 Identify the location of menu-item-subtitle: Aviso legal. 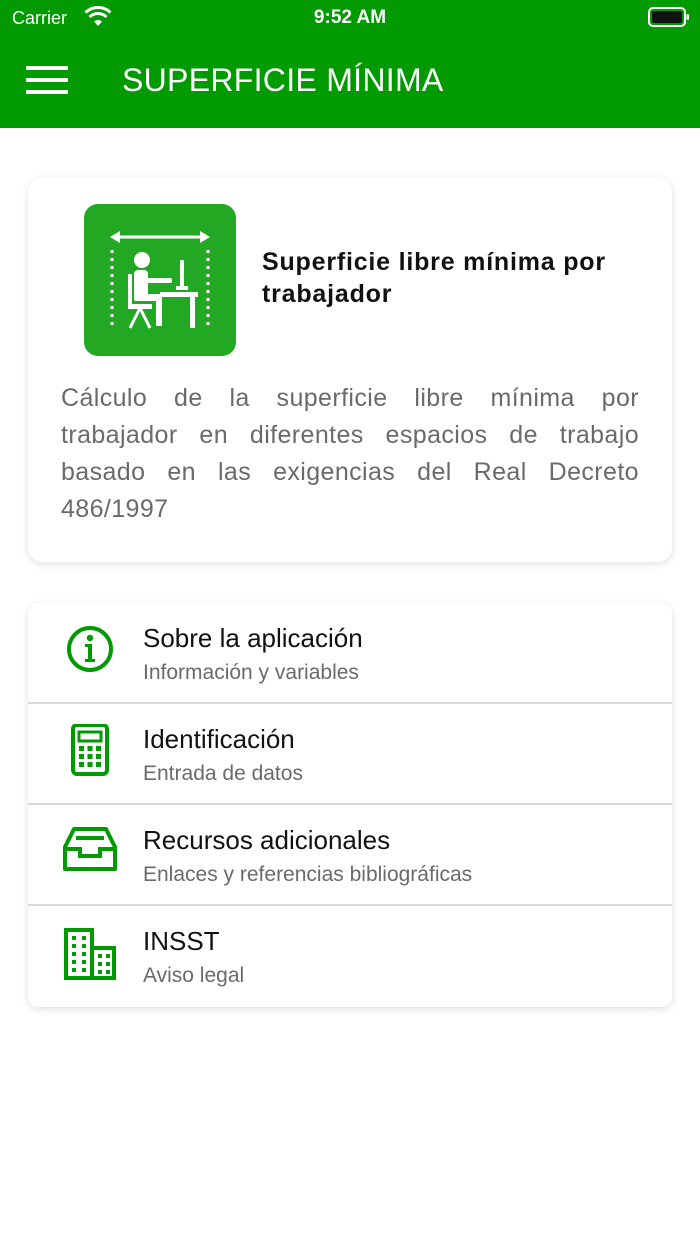
(194, 975).